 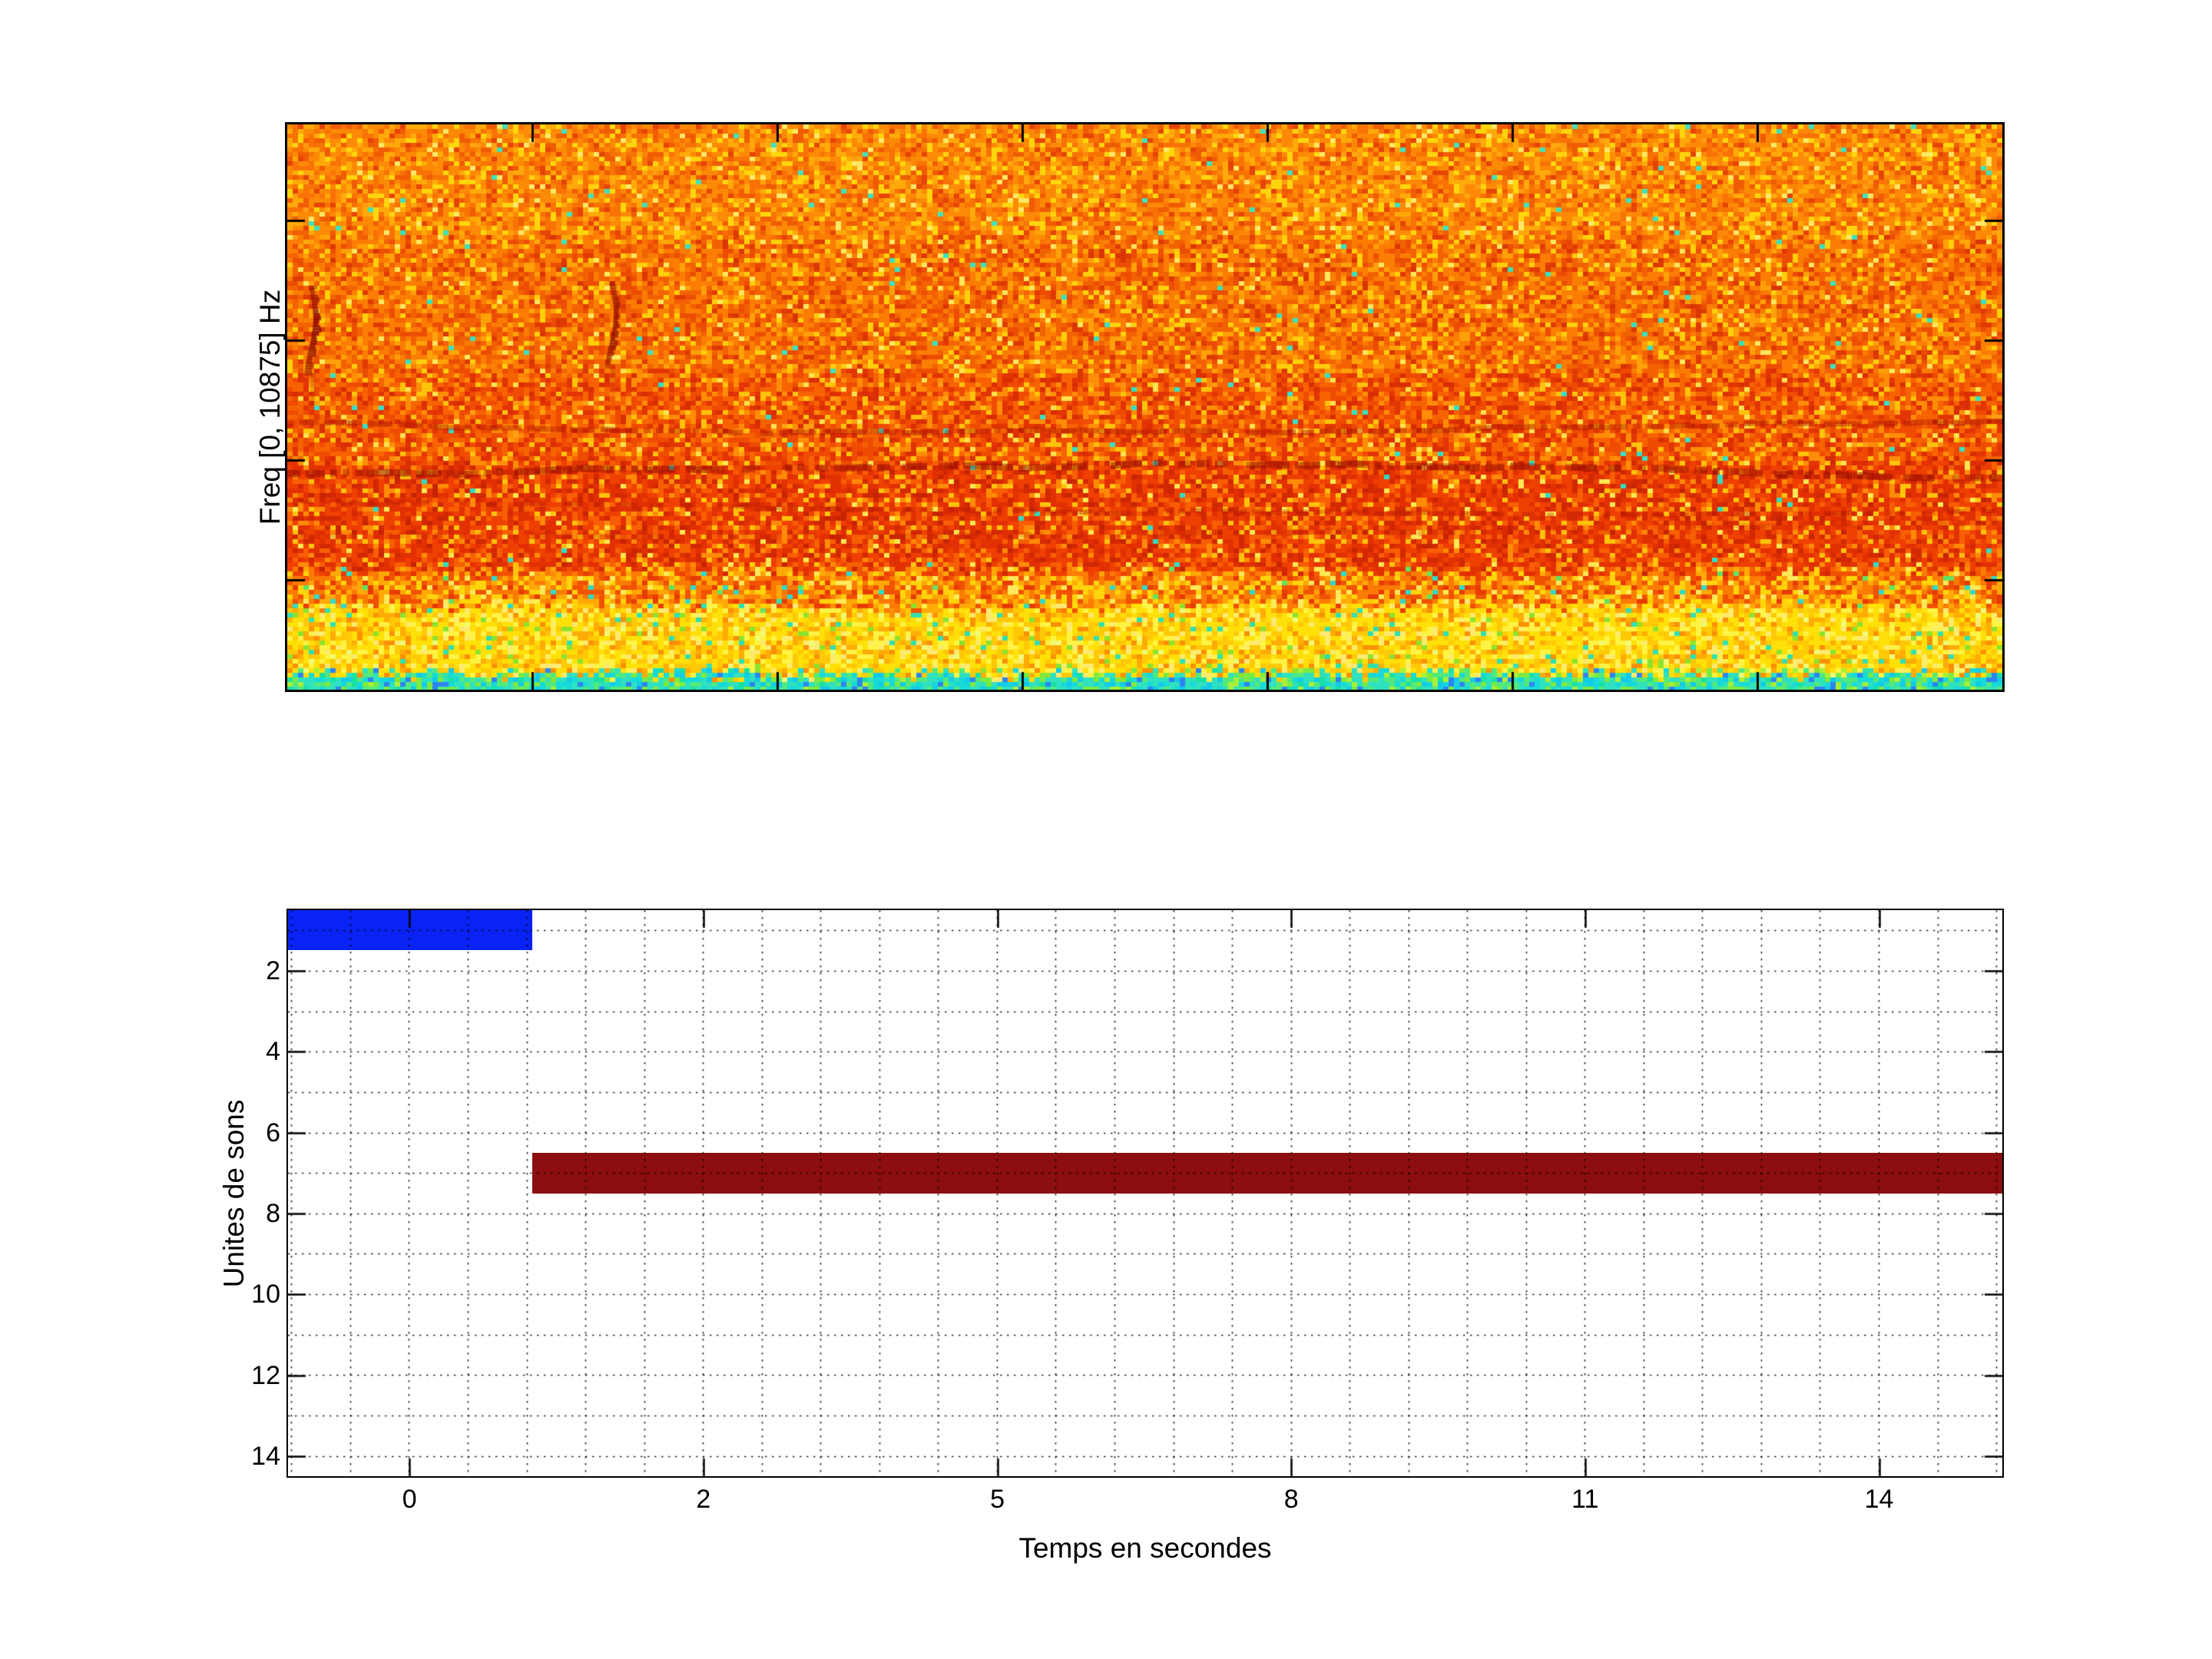 I want to click on y-tick-label-14: 14, so click(x=266, y=1456).